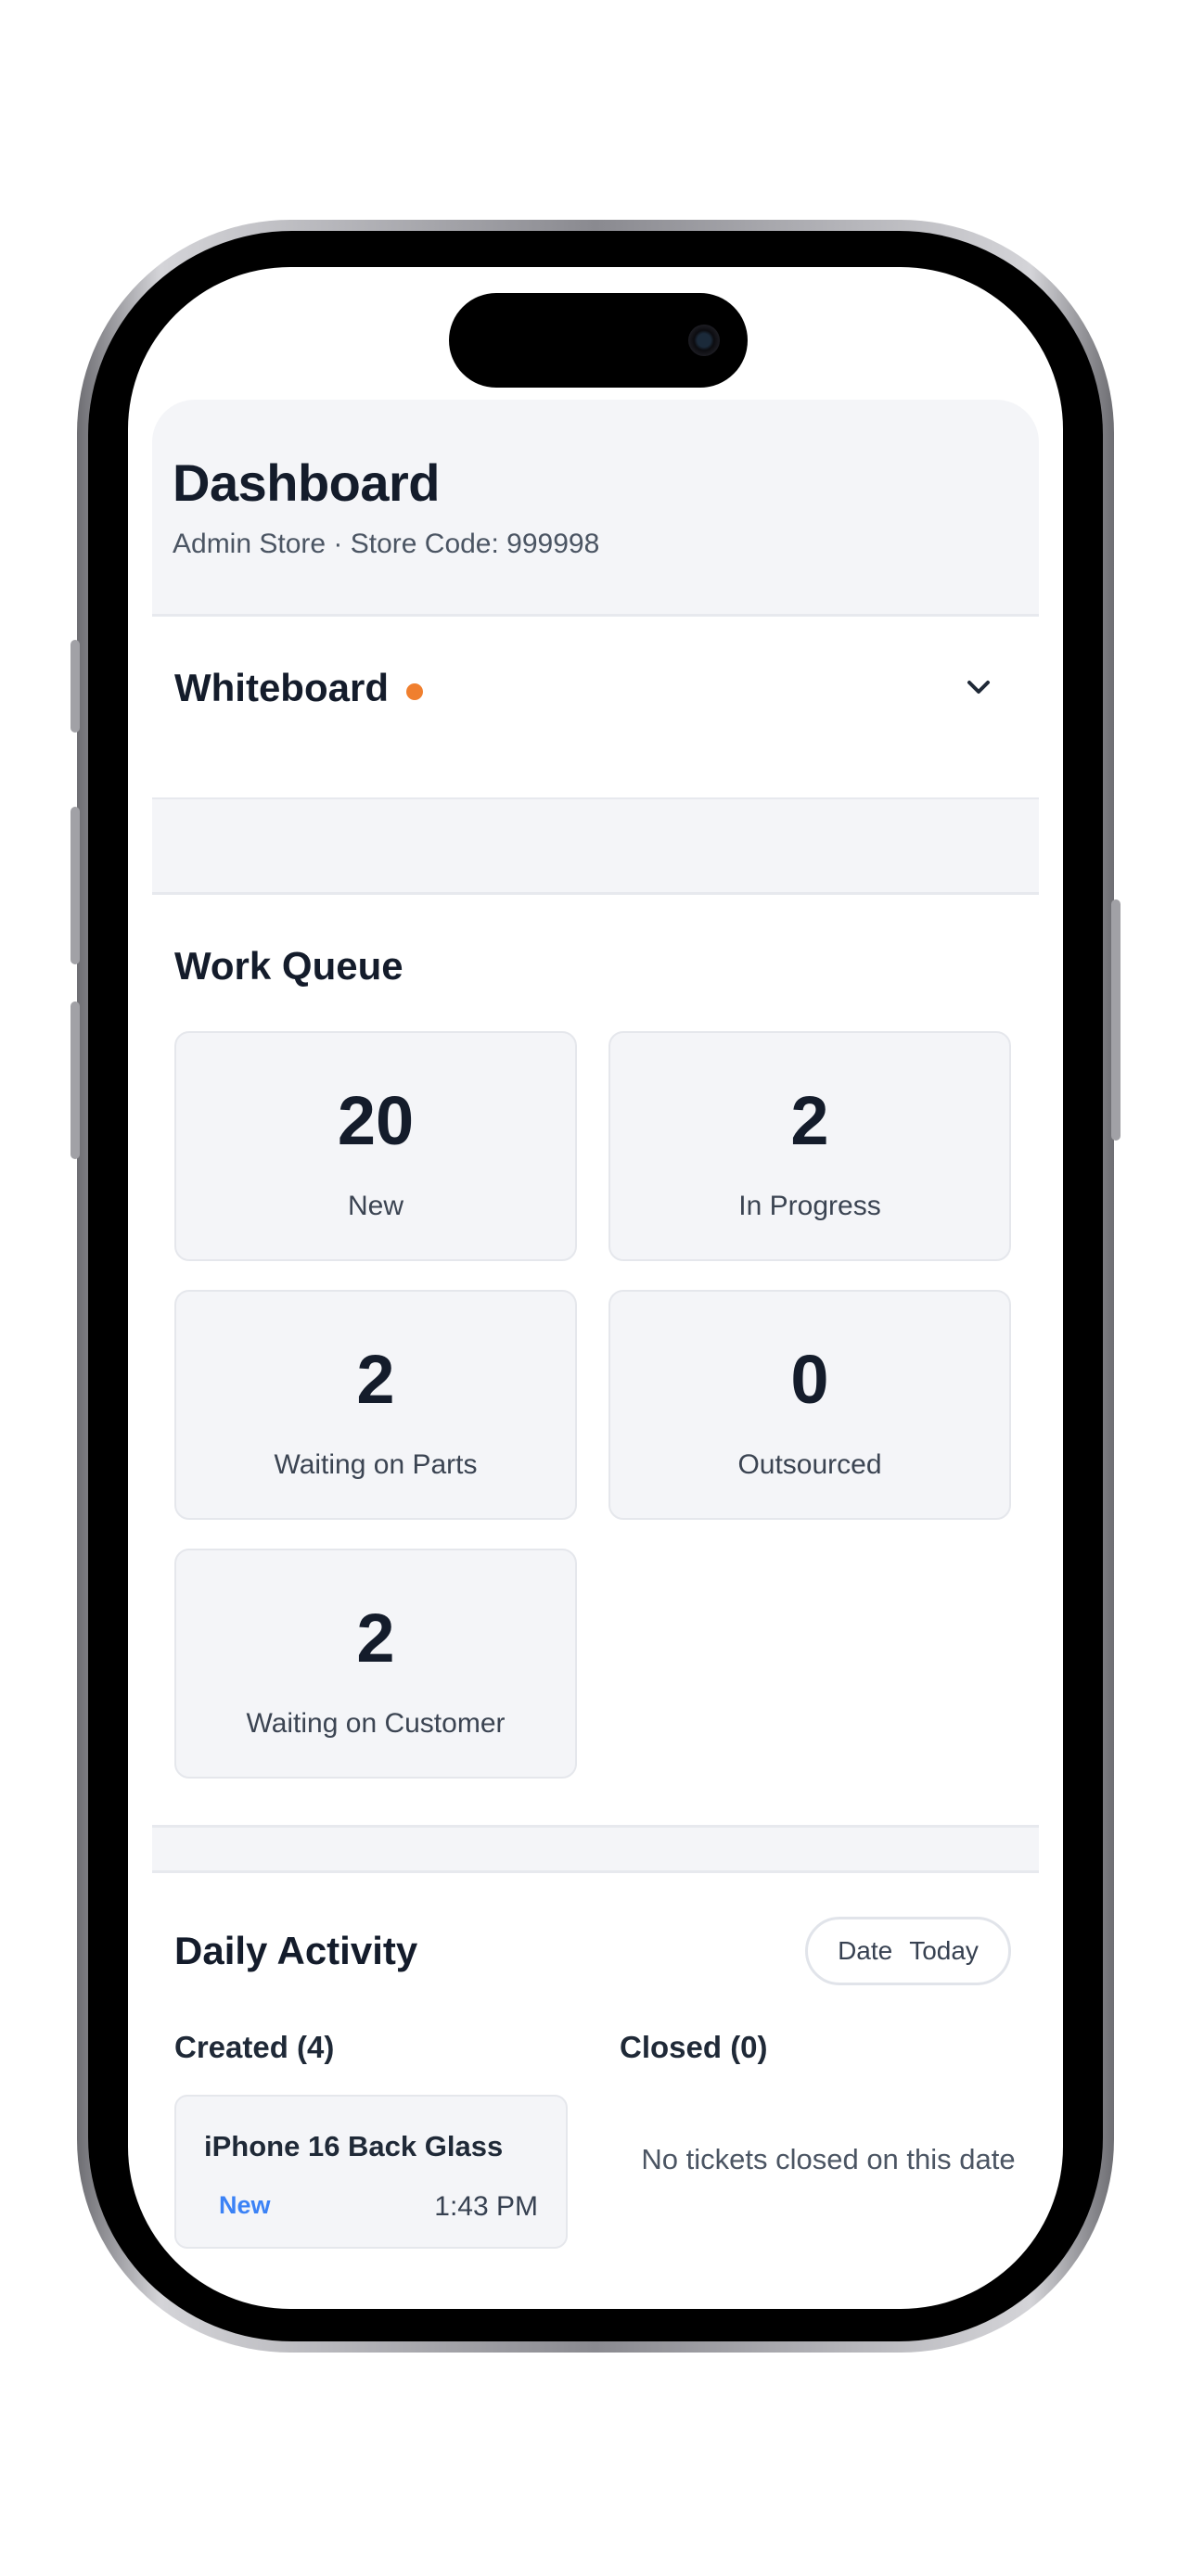 The image size is (1191, 2576). I want to click on queue-label: New, so click(375, 1206).